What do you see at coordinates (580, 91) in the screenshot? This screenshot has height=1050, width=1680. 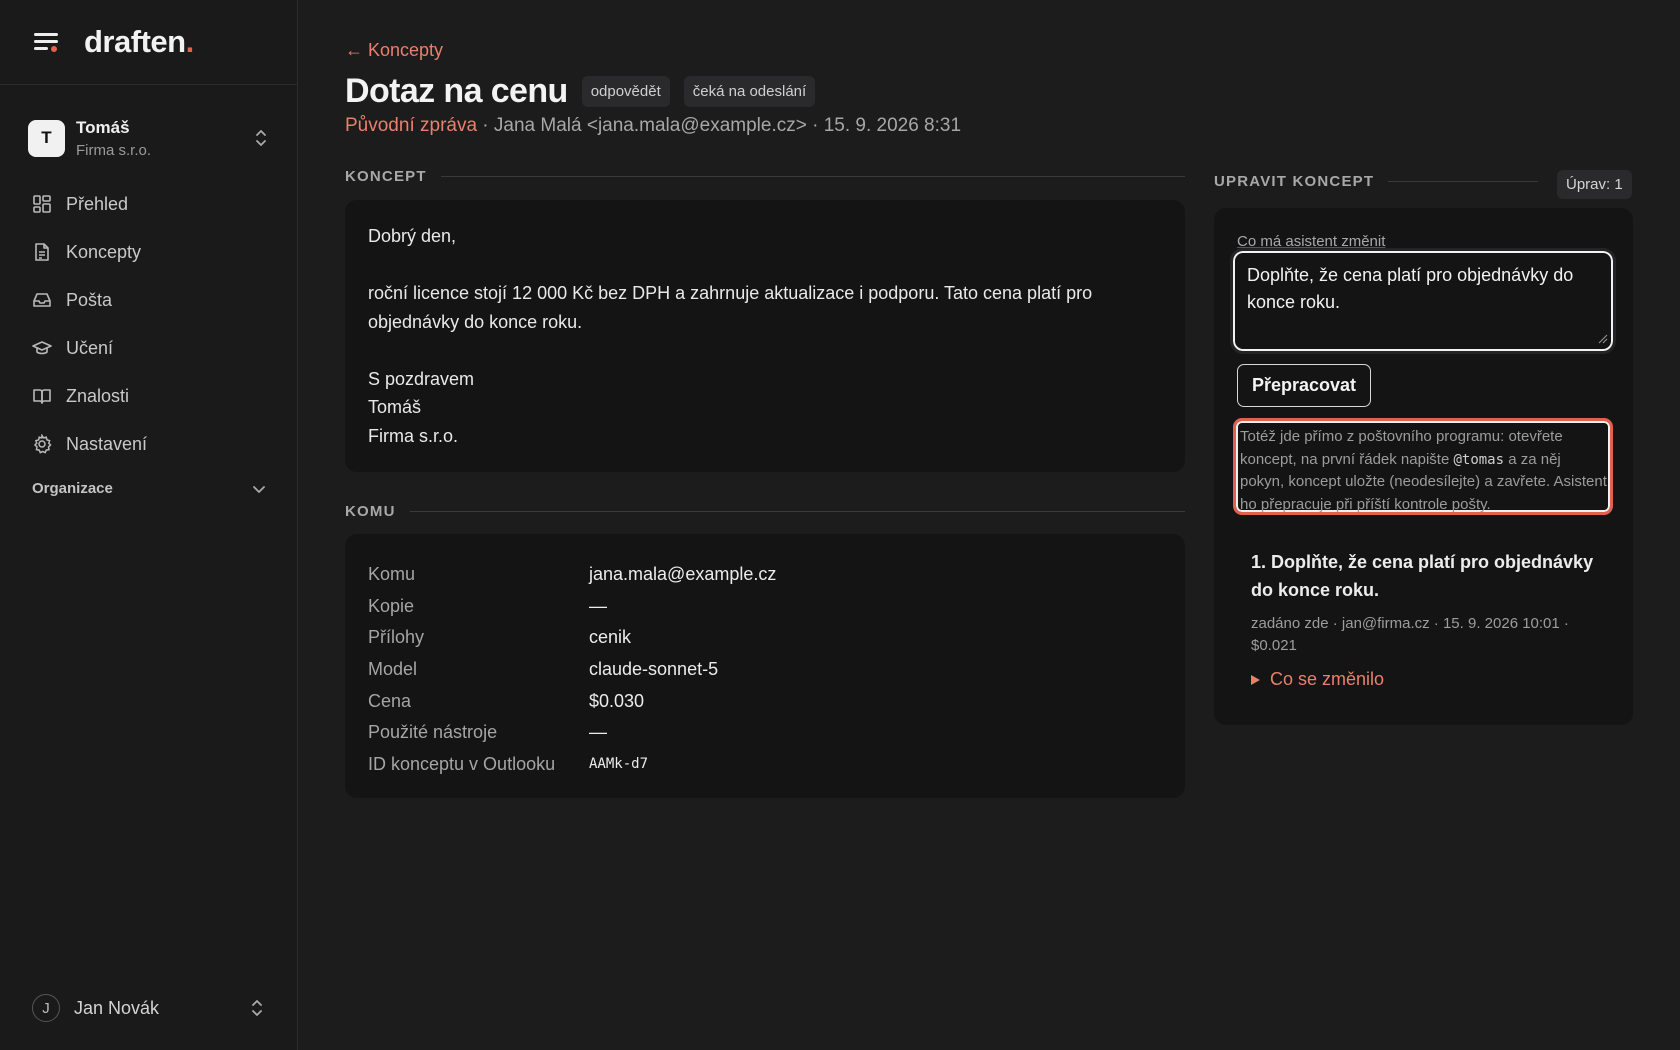 I see `title-row: Dotaz na cenu odpovědět čeká na odeslání` at bounding box center [580, 91].